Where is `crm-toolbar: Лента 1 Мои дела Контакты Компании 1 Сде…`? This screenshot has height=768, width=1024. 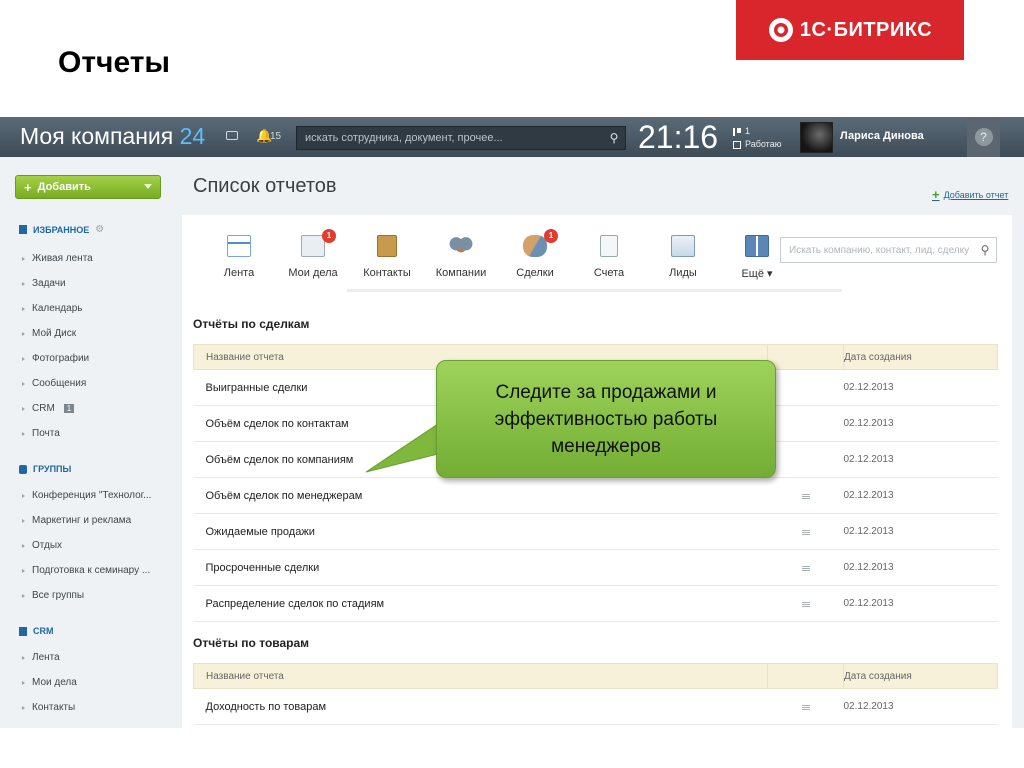
crm-toolbar: Лента 1 Мои дела Контакты Компании 1 Сде… is located at coordinates (522, 259).